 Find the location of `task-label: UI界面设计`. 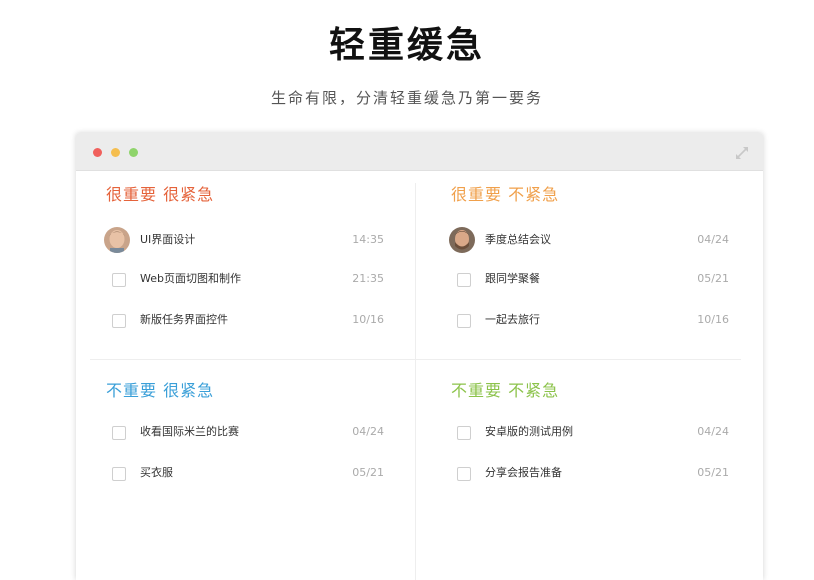

task-label: UI界面设计 is located at coordinates (168, 239).